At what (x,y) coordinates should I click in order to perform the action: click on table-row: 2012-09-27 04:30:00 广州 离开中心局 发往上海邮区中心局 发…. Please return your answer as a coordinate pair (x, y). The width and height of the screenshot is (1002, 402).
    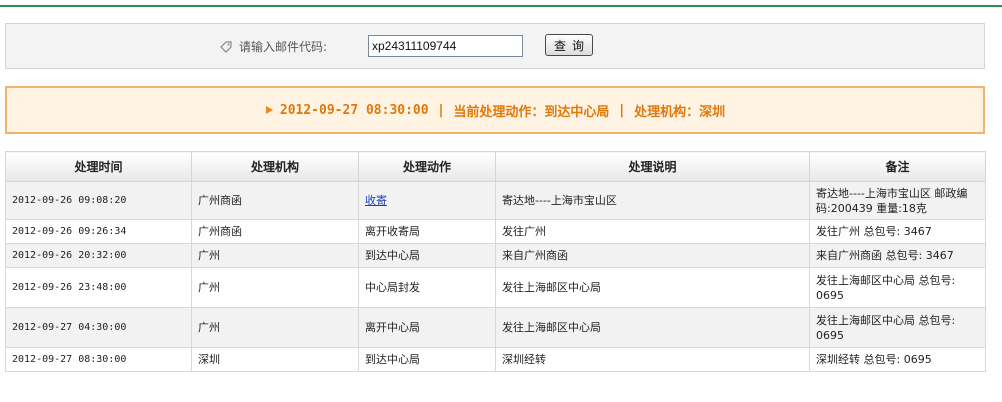
    Looking at the image, I should click on (495, 327).